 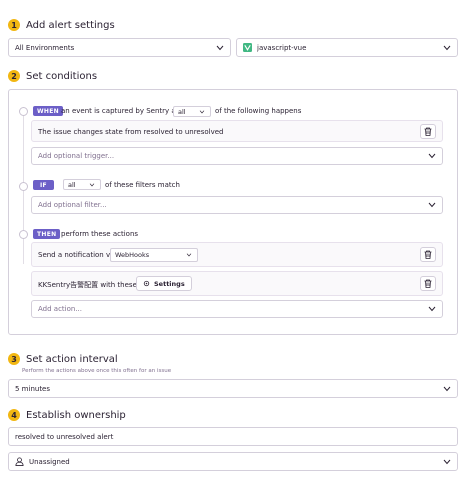 What do you see at coordinates (347, 47) in the screenshot?
I see `project-select: javascript-vue` at bounding box center [347, 47].